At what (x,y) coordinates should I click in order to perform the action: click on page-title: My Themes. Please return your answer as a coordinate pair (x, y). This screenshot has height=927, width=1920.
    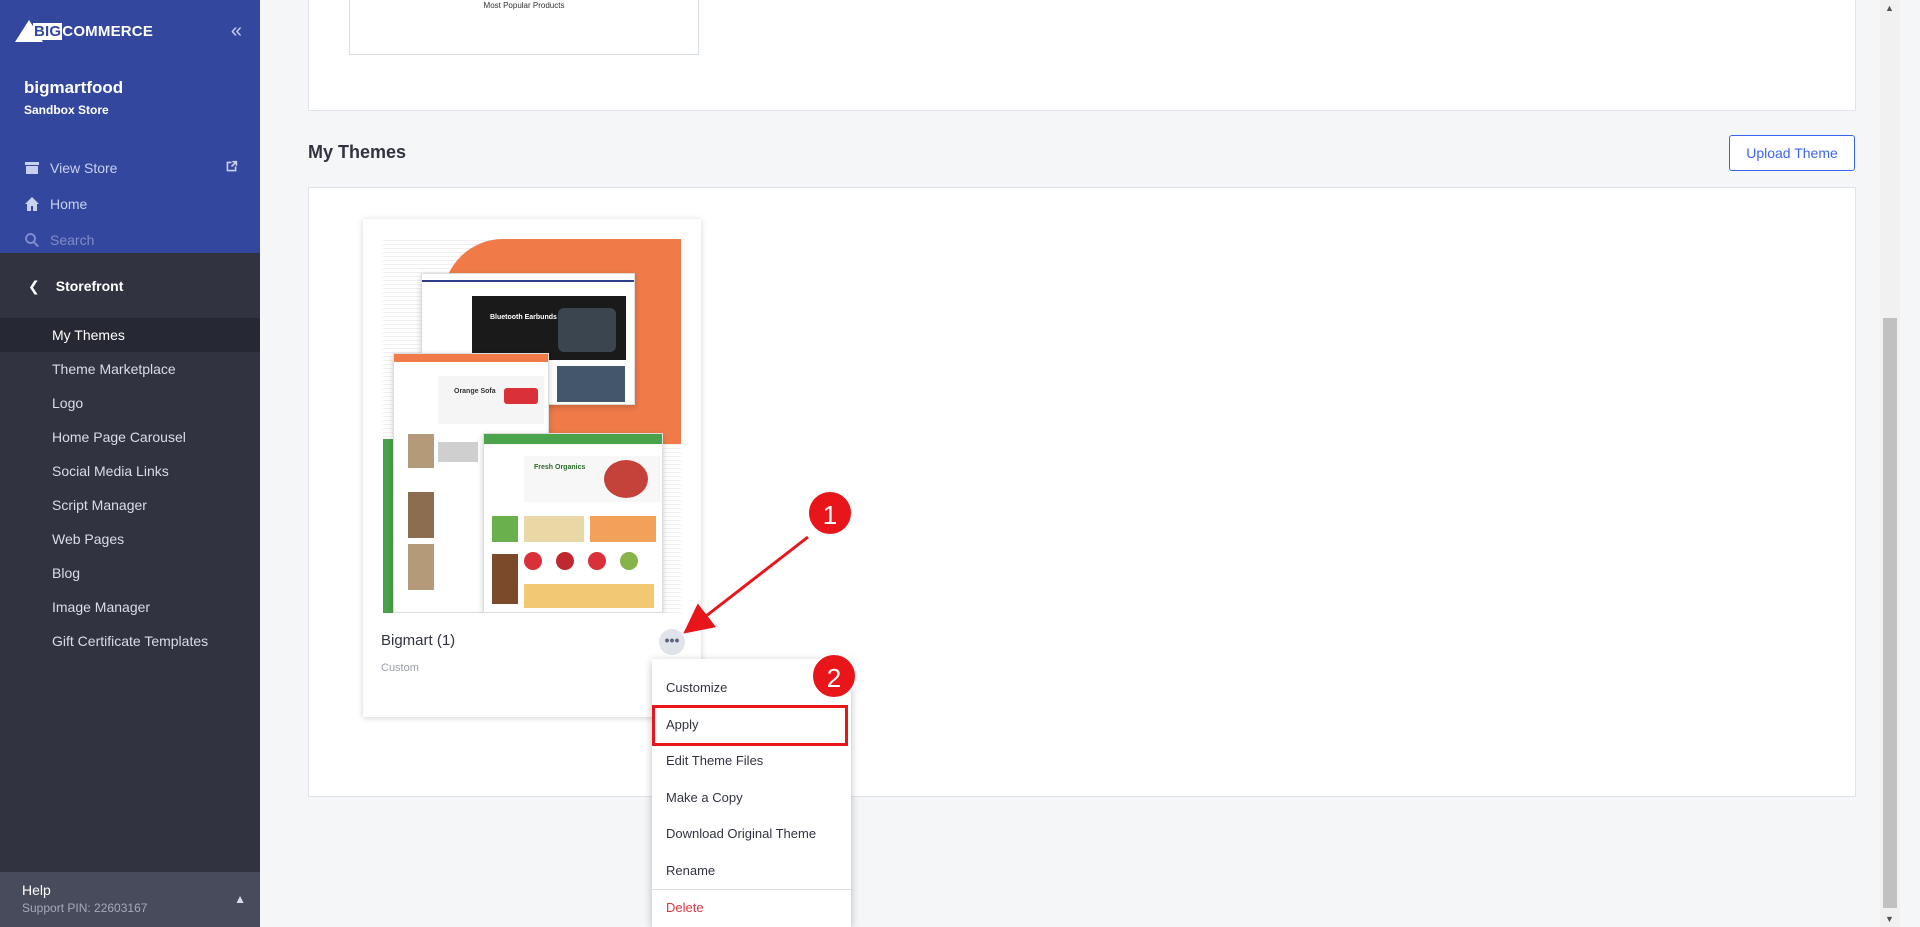
    Looking at the image, I should click on (357, 152).